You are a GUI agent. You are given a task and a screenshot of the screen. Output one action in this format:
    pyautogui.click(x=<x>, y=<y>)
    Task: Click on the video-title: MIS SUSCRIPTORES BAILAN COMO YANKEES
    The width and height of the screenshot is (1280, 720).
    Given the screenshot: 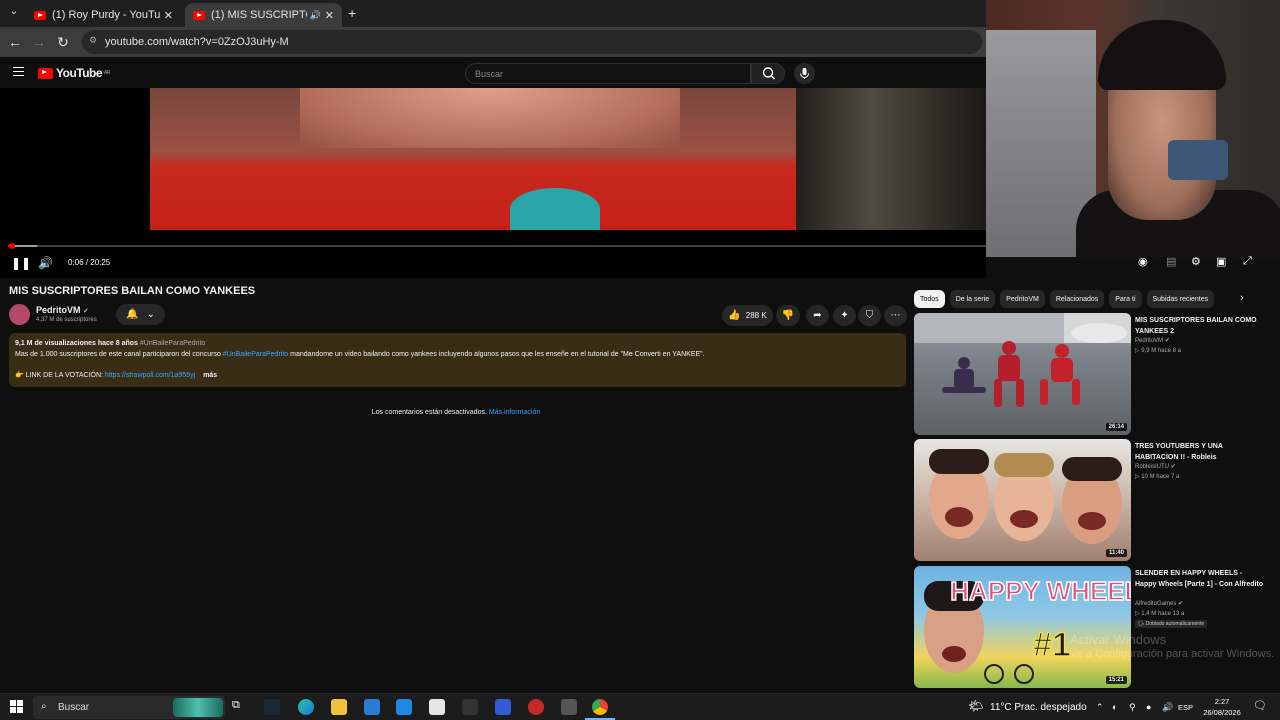 What is the action you would take?
    pyautogui.click(x=132, y=291)
    